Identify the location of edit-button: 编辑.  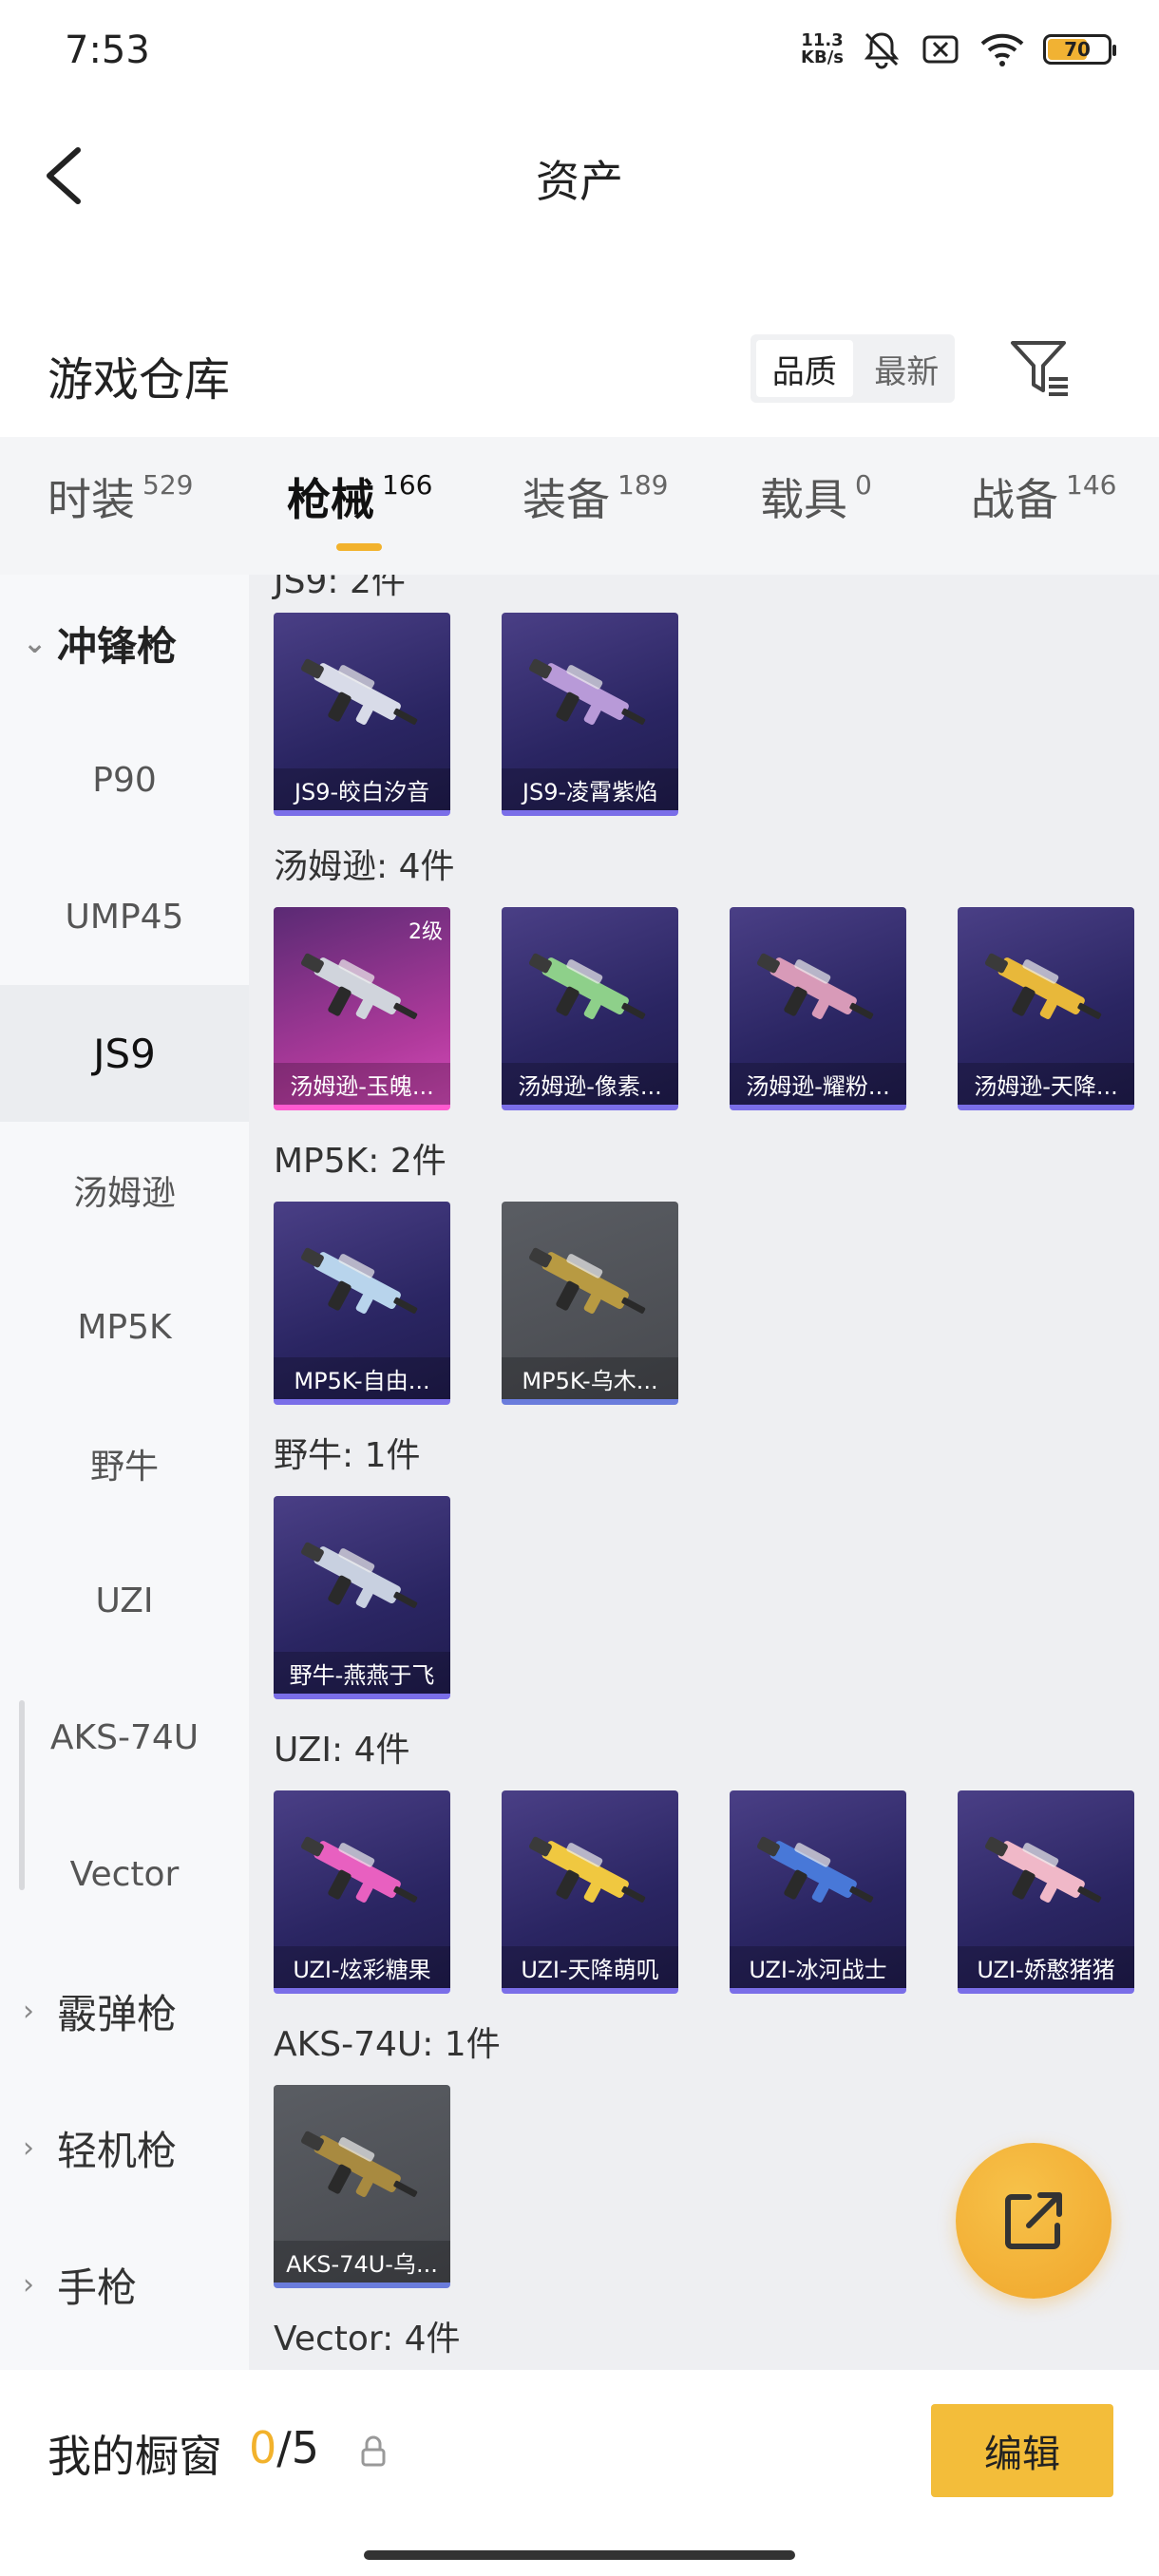
(1022, 2450).